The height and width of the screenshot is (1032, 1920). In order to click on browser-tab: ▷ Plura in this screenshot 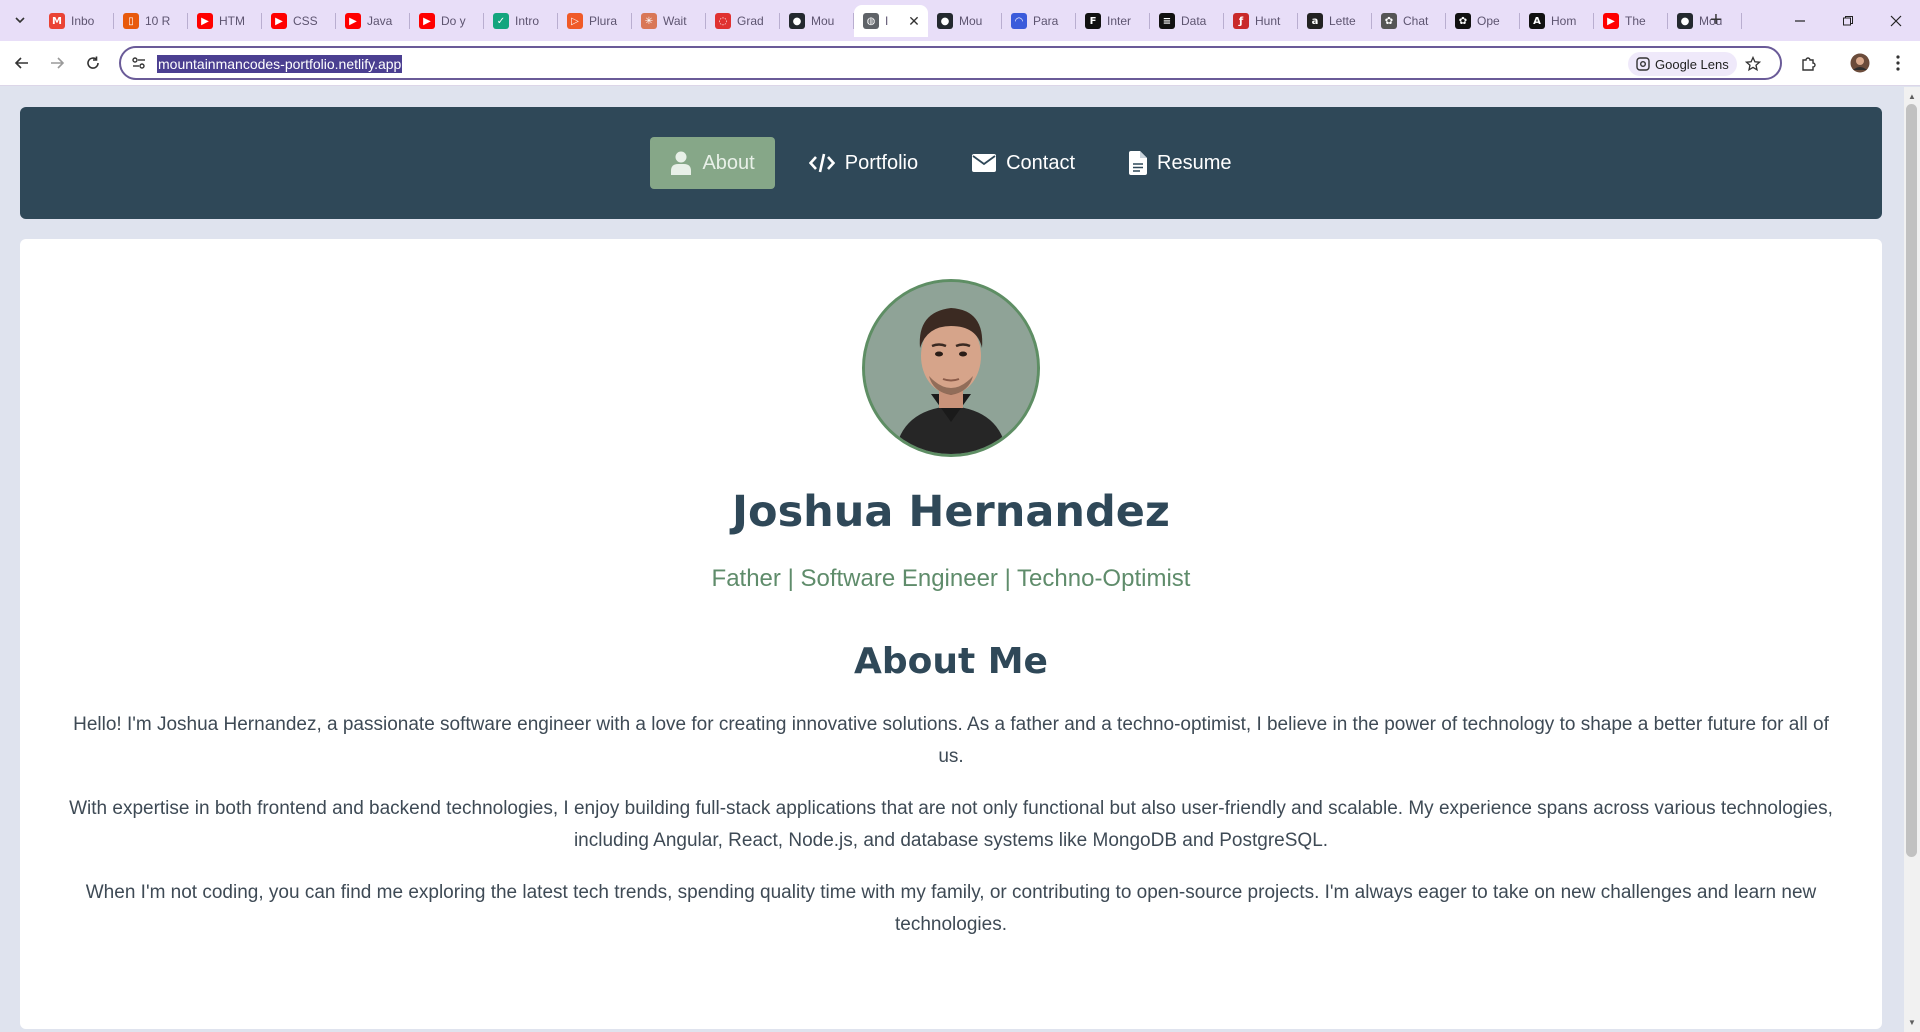, I will do `click(595, 21)`.